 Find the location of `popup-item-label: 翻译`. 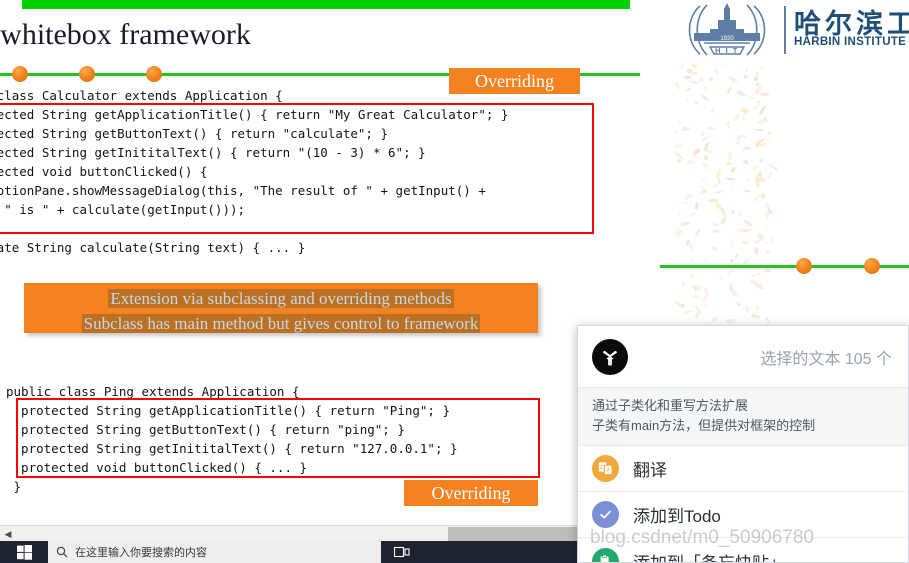

popup-item-label: 翻译 is located at coordinates (650, 470).